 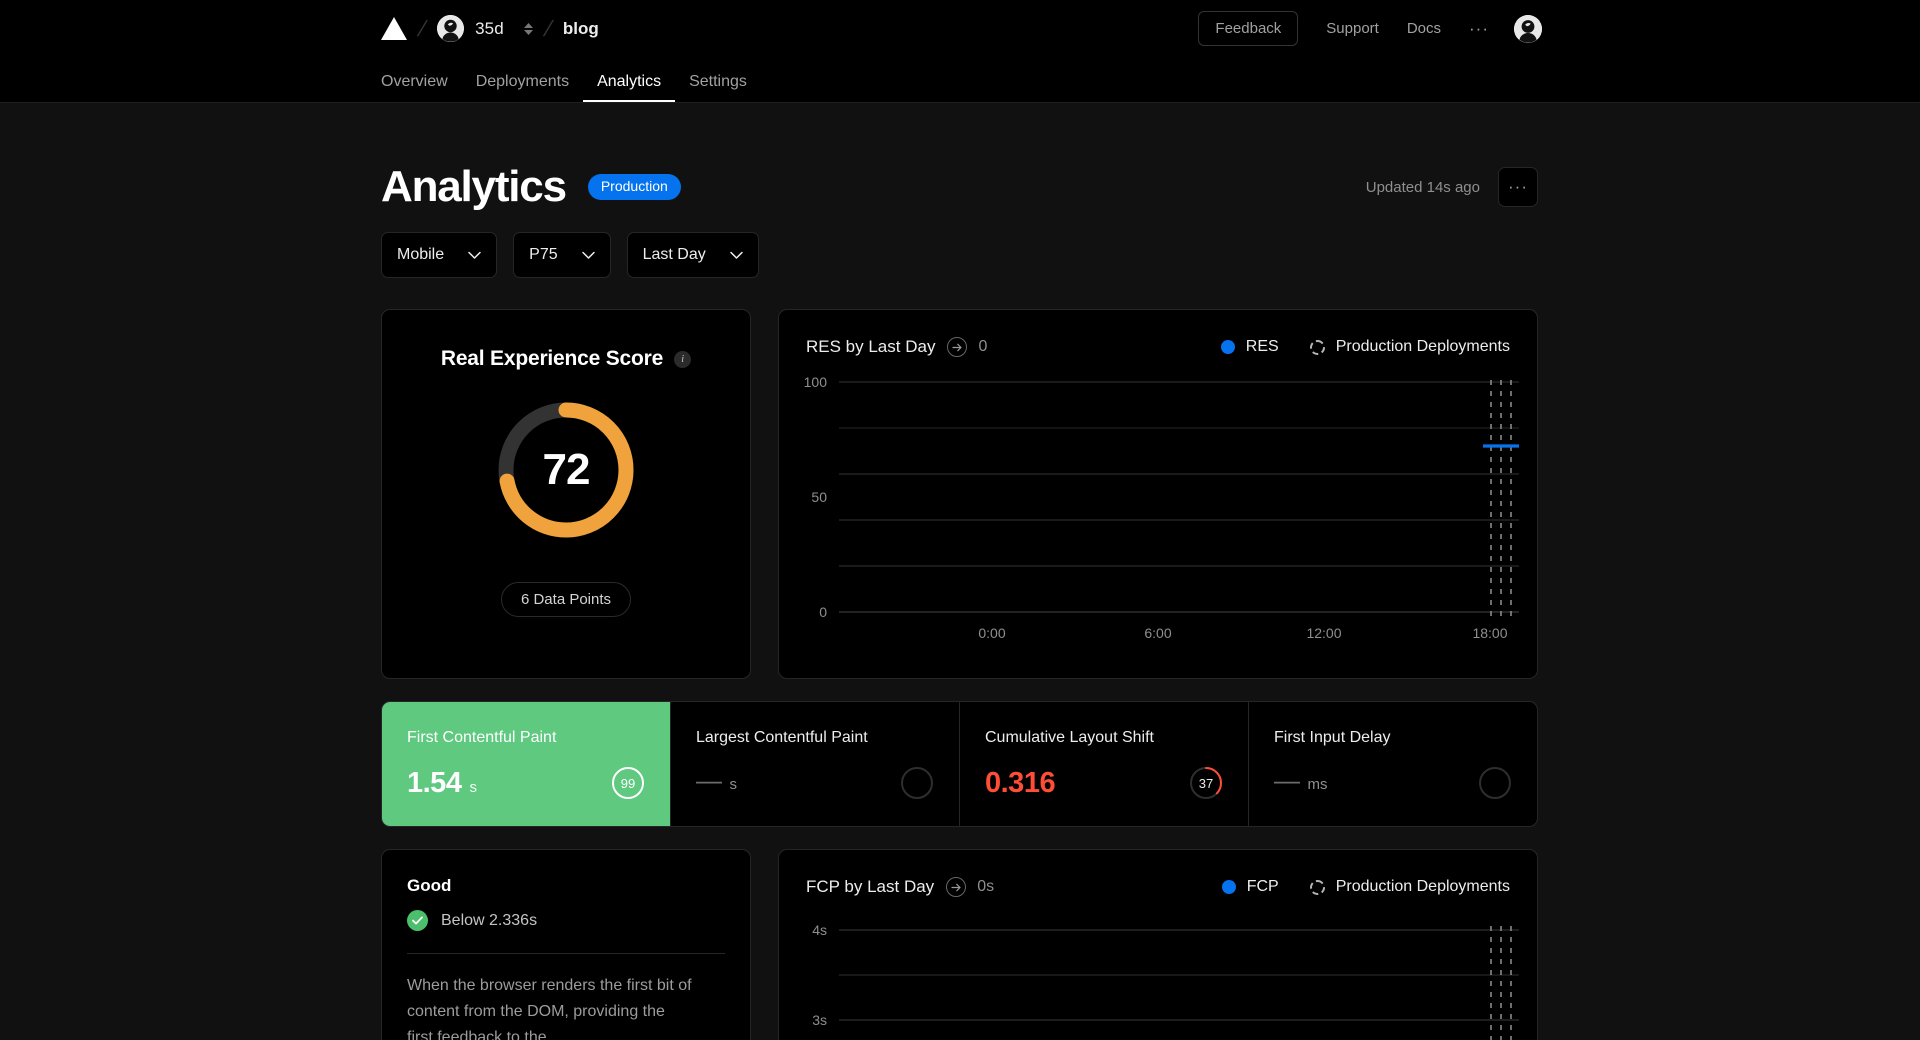 What do you see at coordinates (474, 186) in the screenshot?
I see `page-title: Analytics` at bounding box center [474, 186].